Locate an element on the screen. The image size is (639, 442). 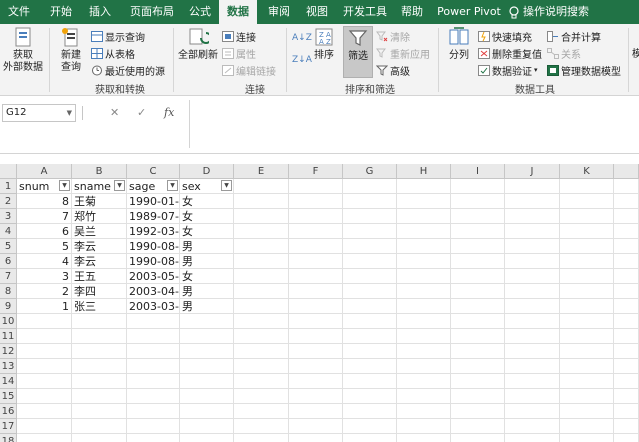
select-all-corner is located at coordinates (8, 171).